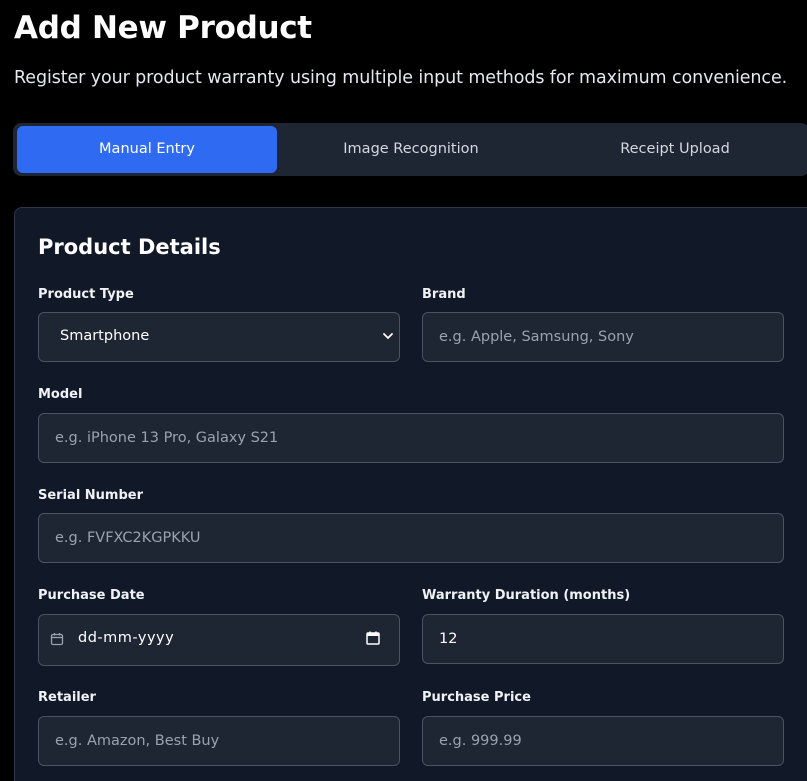 Image resolution: width=807 pixels, height=781 pixels. What do you see at coordinates (91, 595) in the screenshot?
I see `purchase-date-label: Purchase Date` at bounding box center [91, 595].